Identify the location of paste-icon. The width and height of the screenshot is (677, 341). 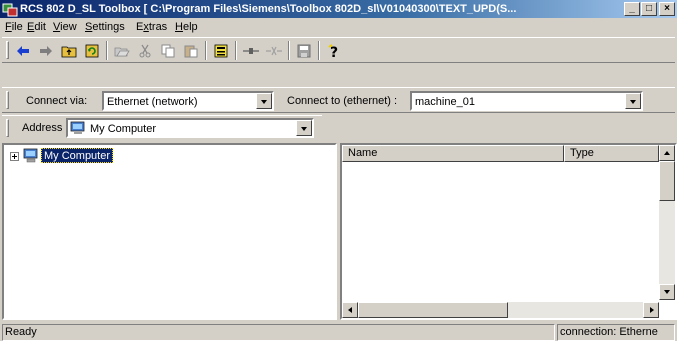
(191, 51).